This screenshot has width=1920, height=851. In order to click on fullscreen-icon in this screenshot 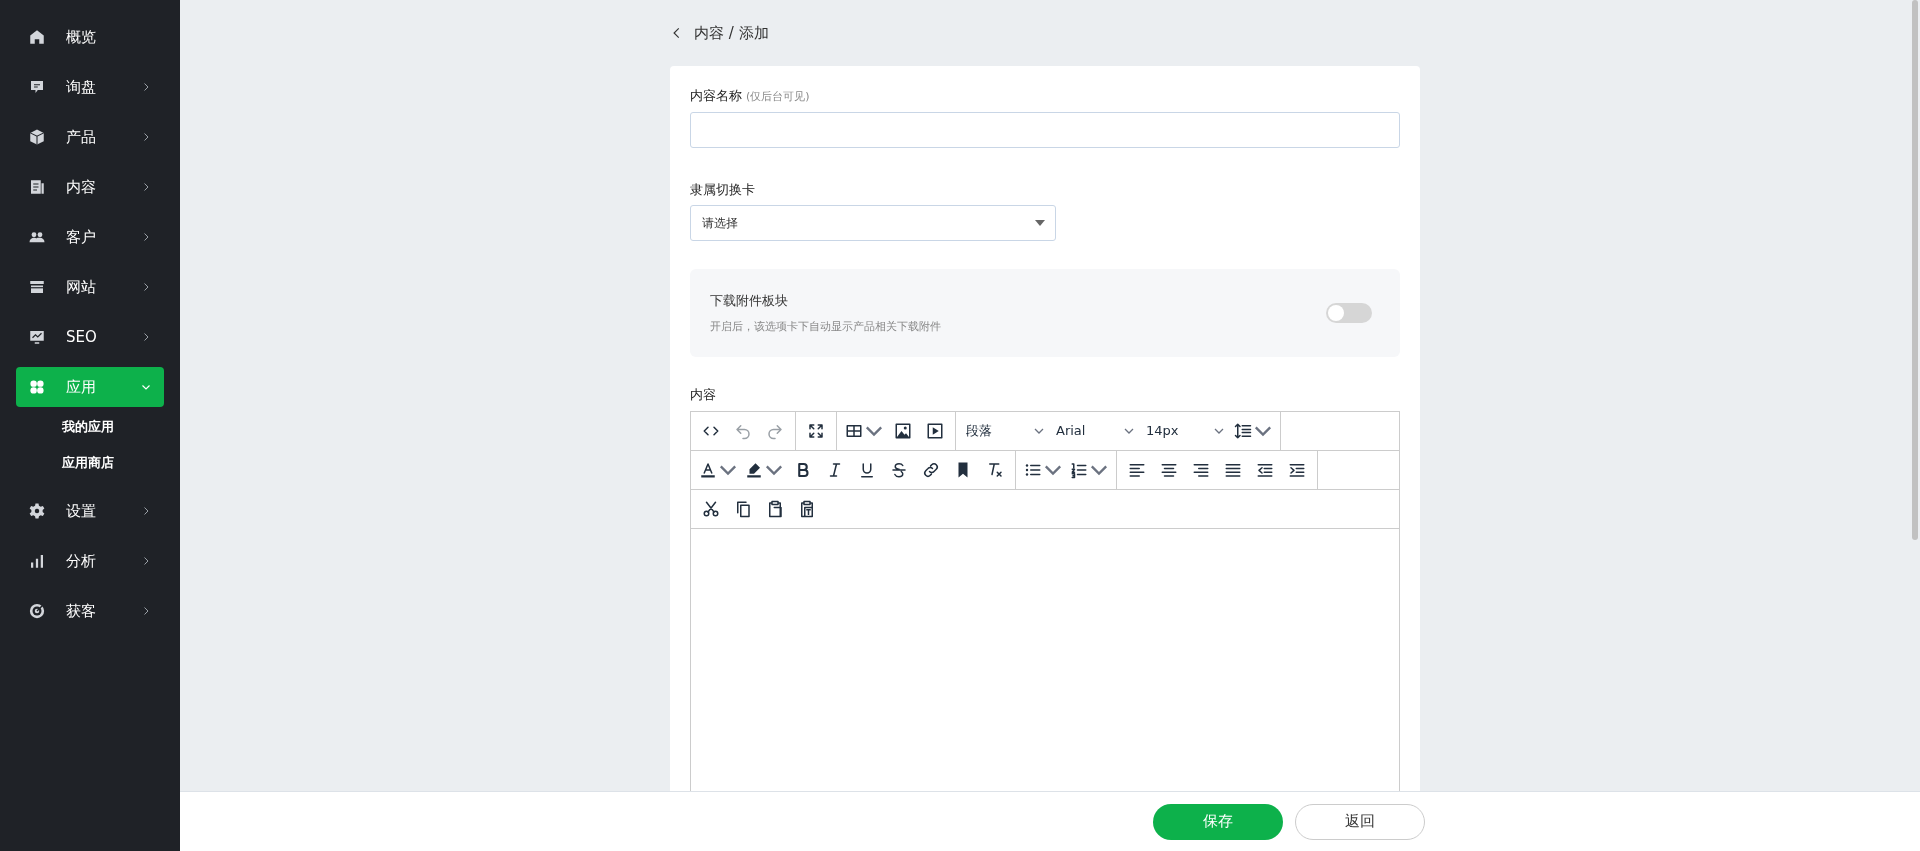, I will do `click(816, 430)`.